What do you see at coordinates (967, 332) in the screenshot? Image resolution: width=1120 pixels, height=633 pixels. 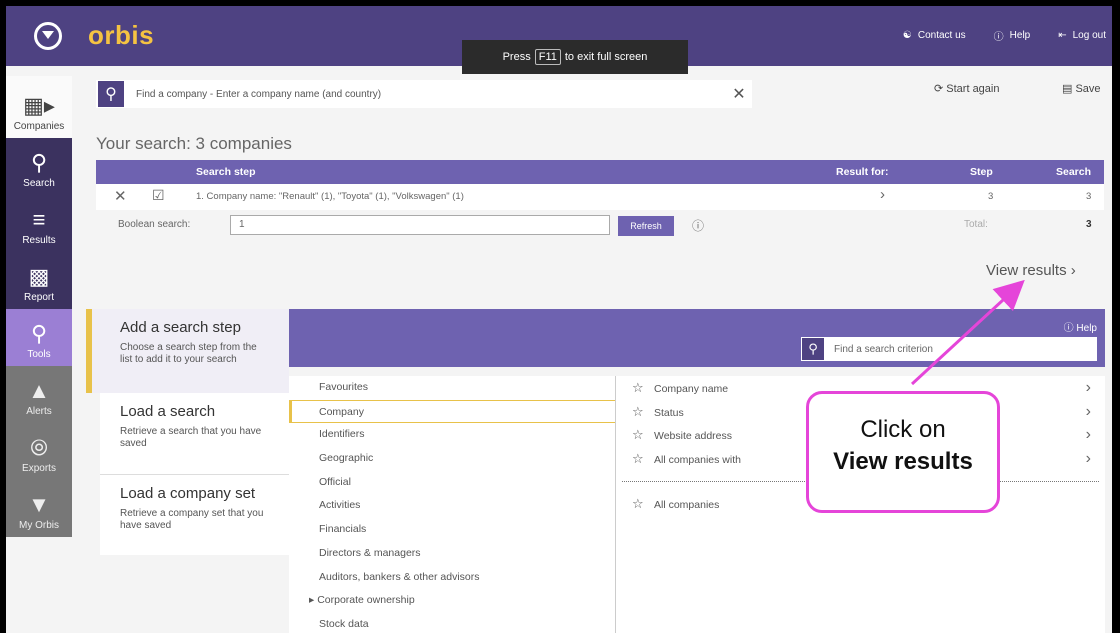 I see `annotation-arrow` at bounding box center [967, 332].